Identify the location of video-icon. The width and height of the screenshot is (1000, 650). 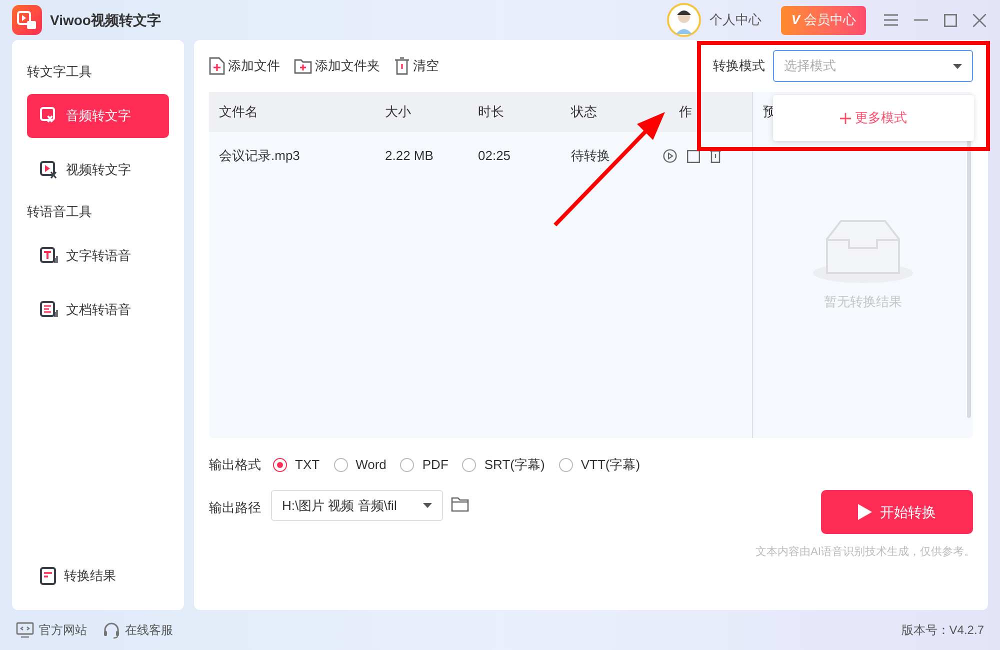
(49, 170).